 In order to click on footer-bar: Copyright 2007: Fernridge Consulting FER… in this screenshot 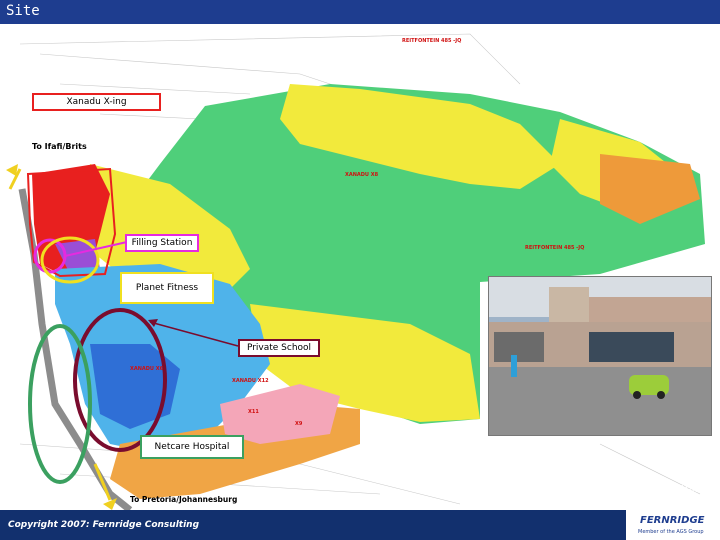, I will do `click(360, 525)`.